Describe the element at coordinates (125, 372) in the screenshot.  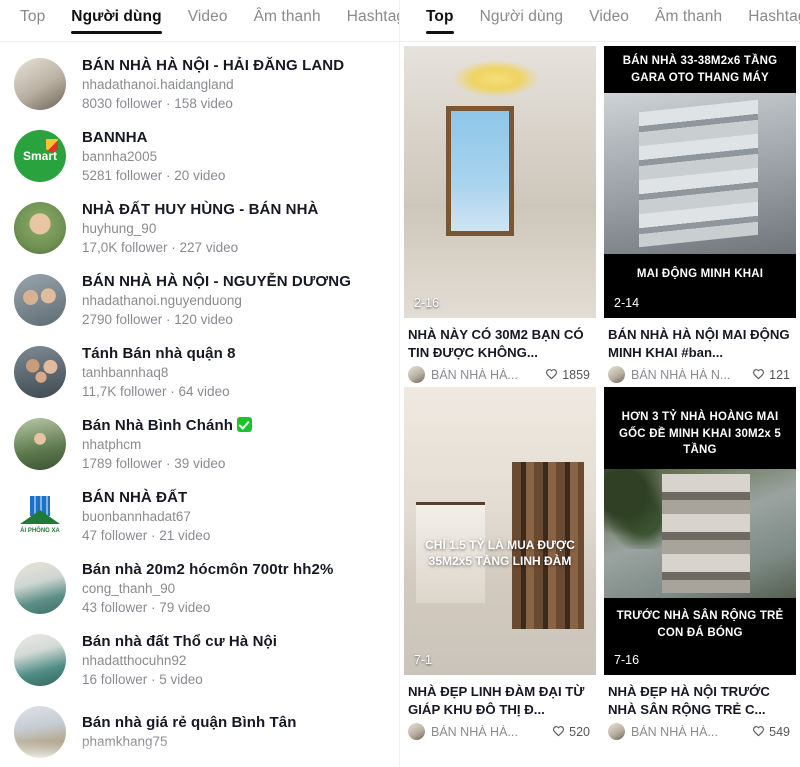
I see `user-handle: tanhbannhaq8` at that location.